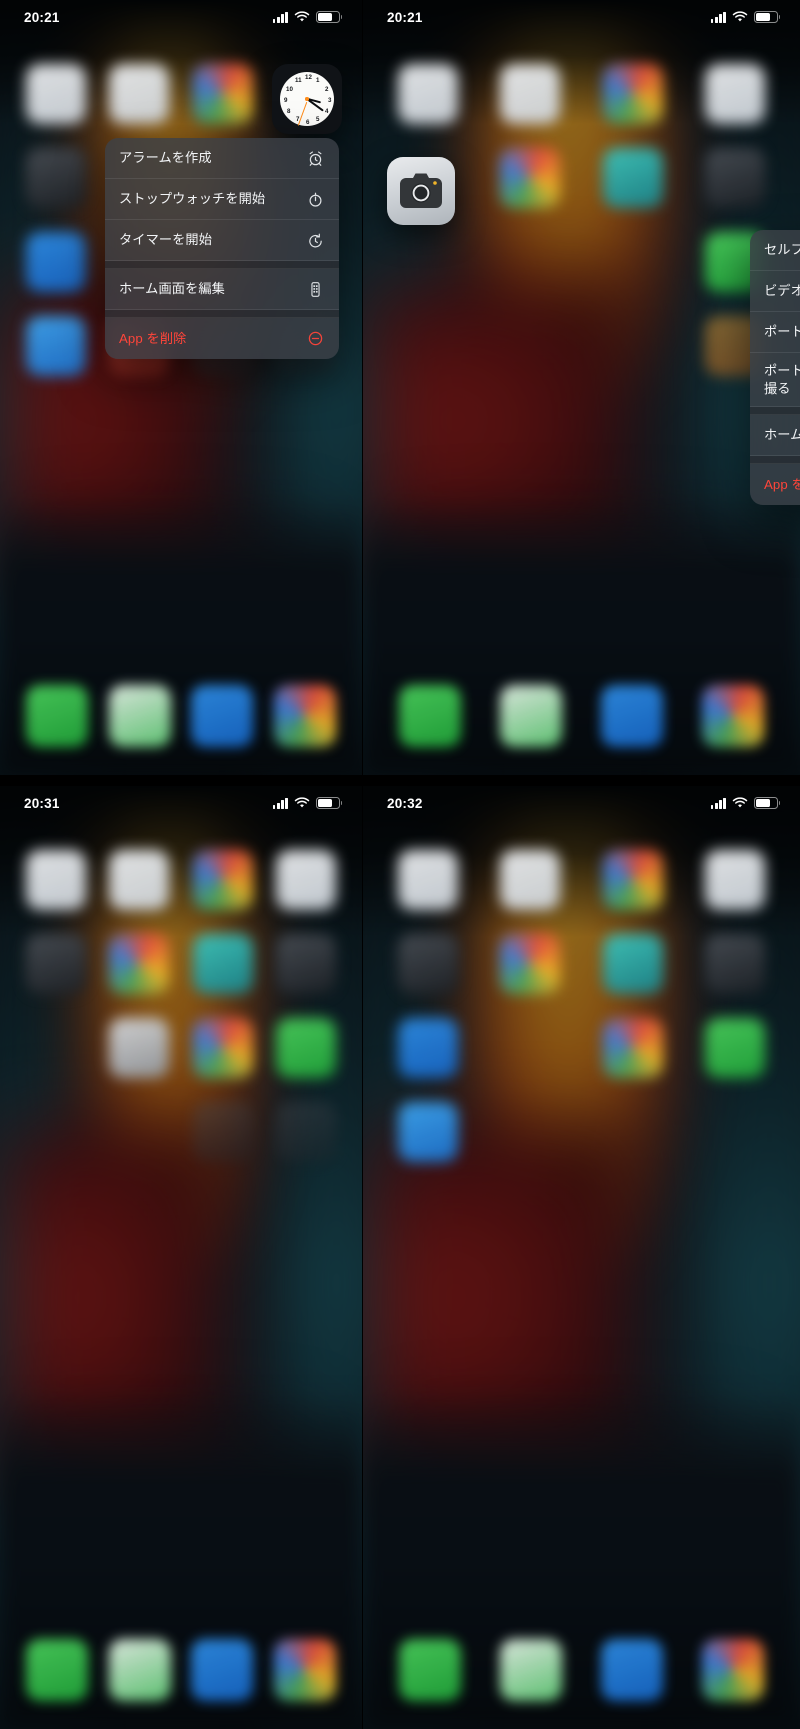  What do you see at coordinates (165, 158) in the screenshot?
I see `menu-item-label: アラームを作成` at bounding box center [165, 158].